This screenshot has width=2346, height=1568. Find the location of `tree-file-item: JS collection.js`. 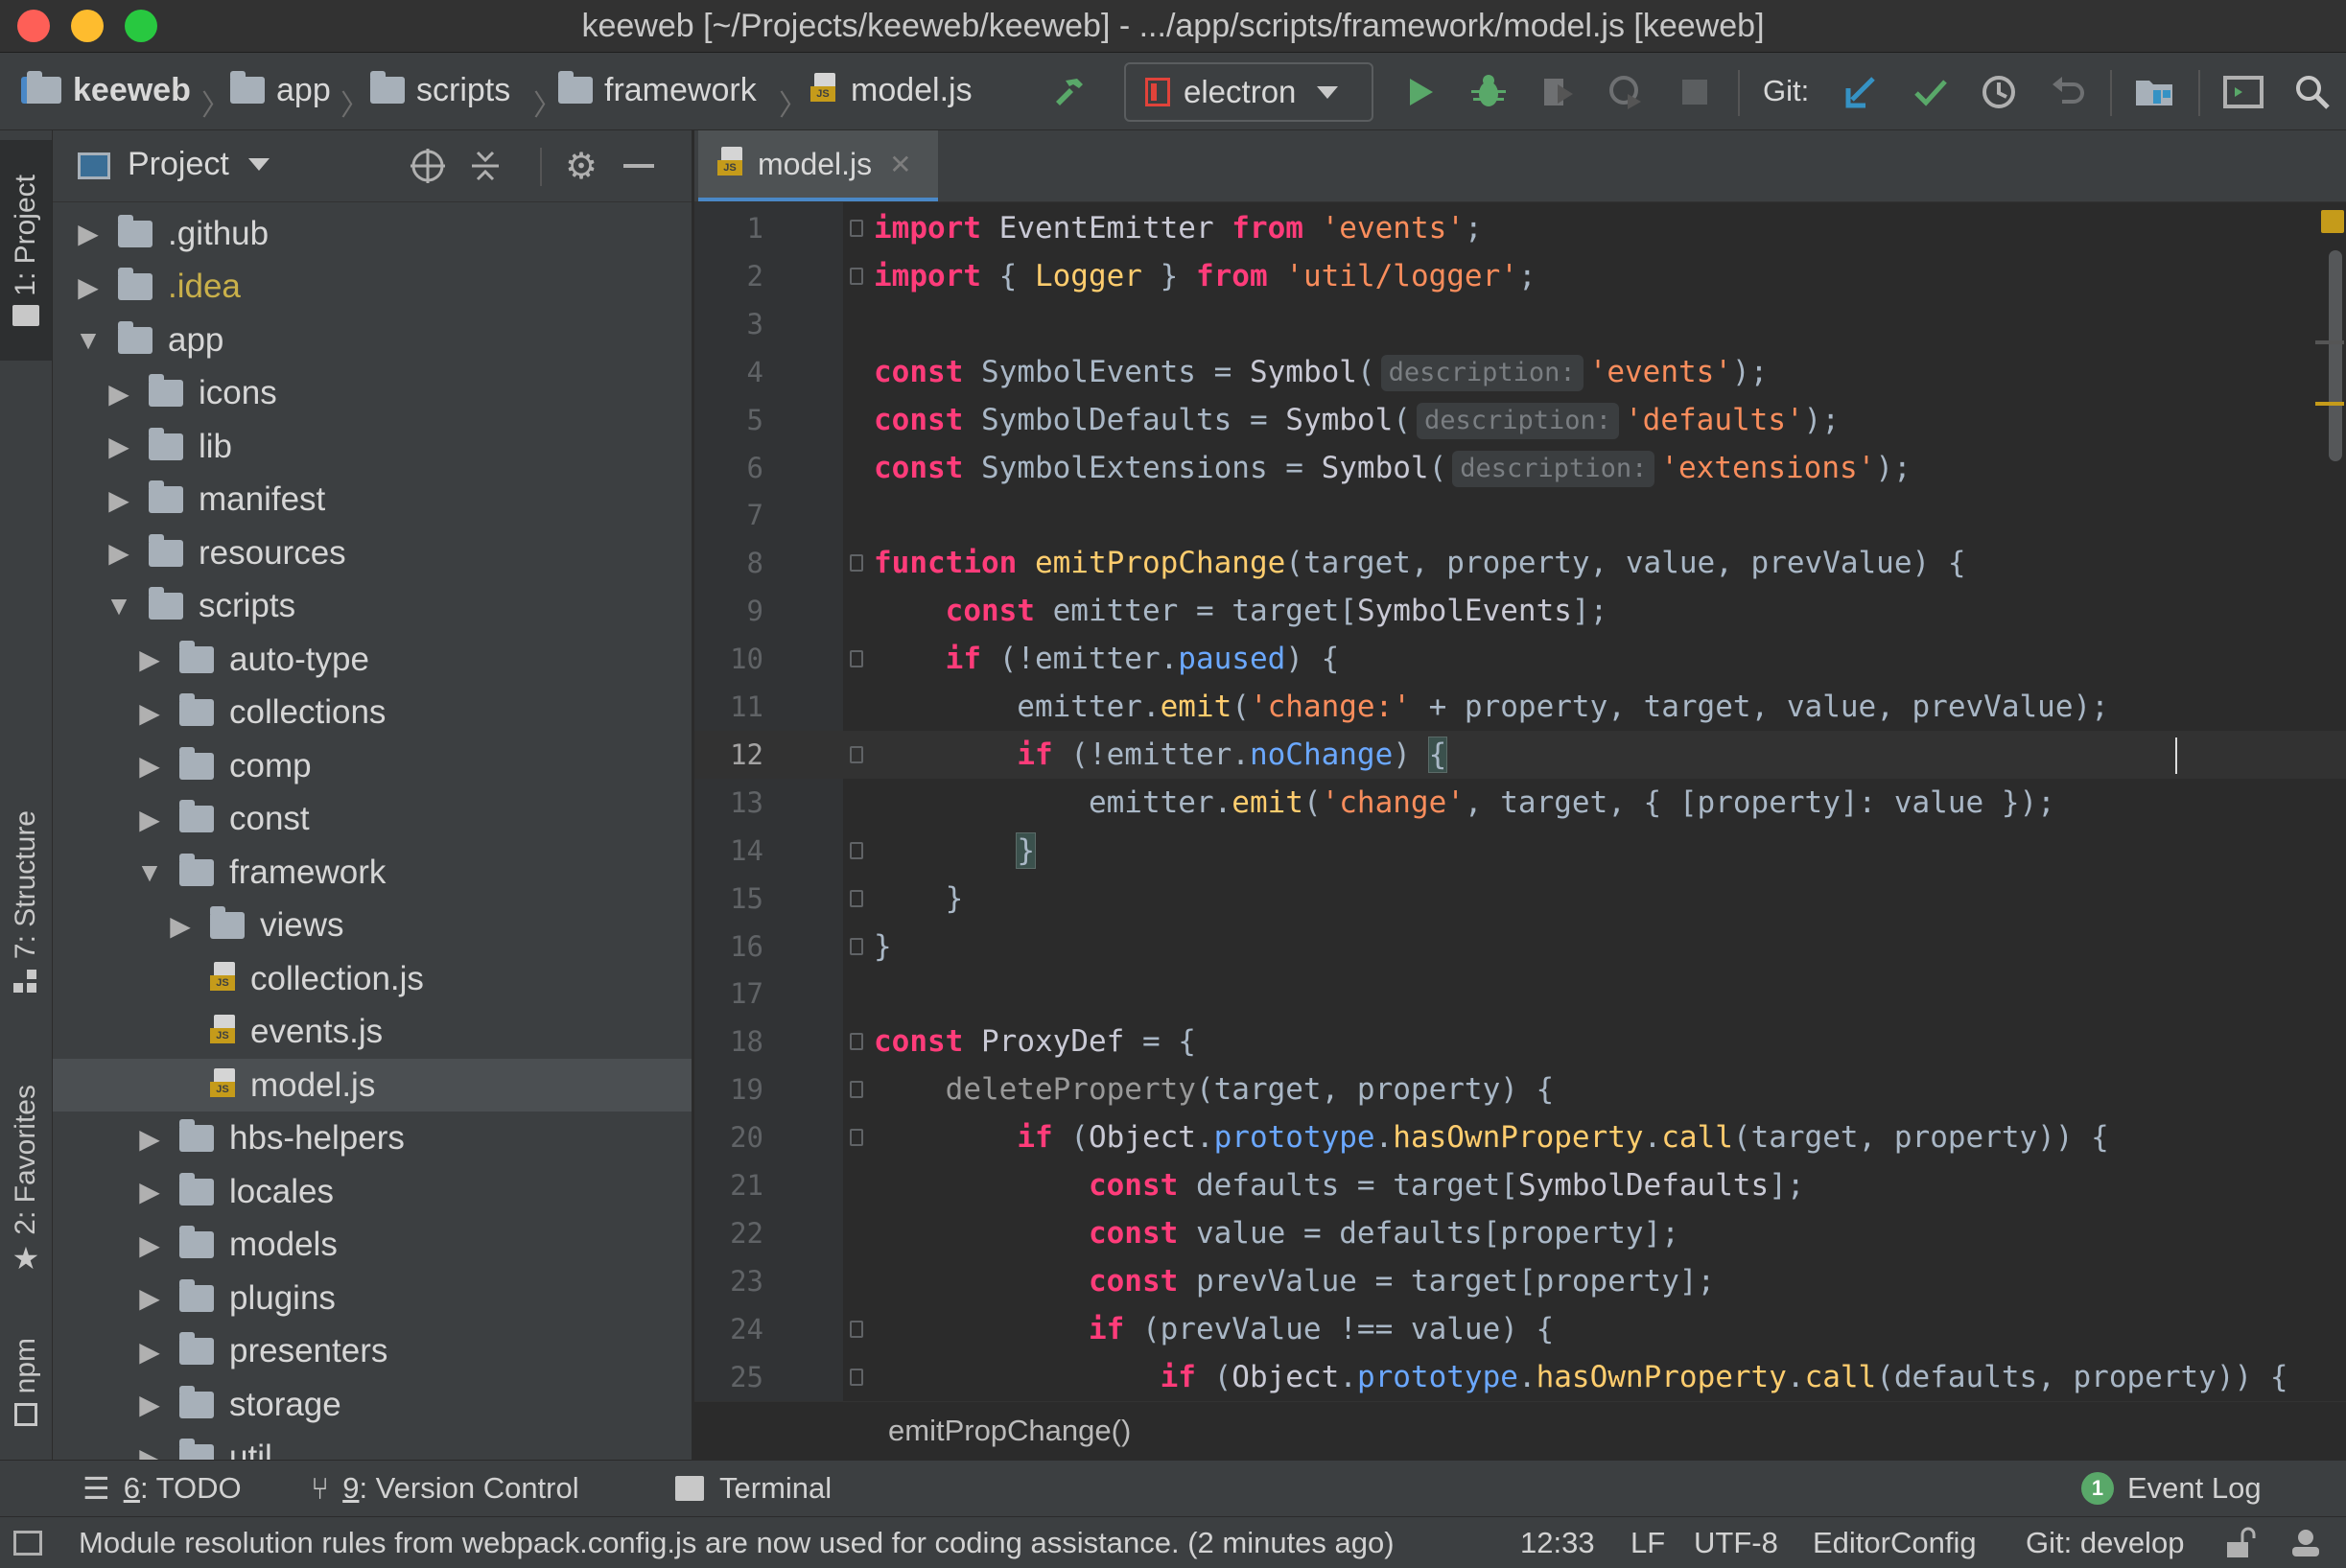

tree-file-item: JS collection.js is located at coordinates (372, 978).